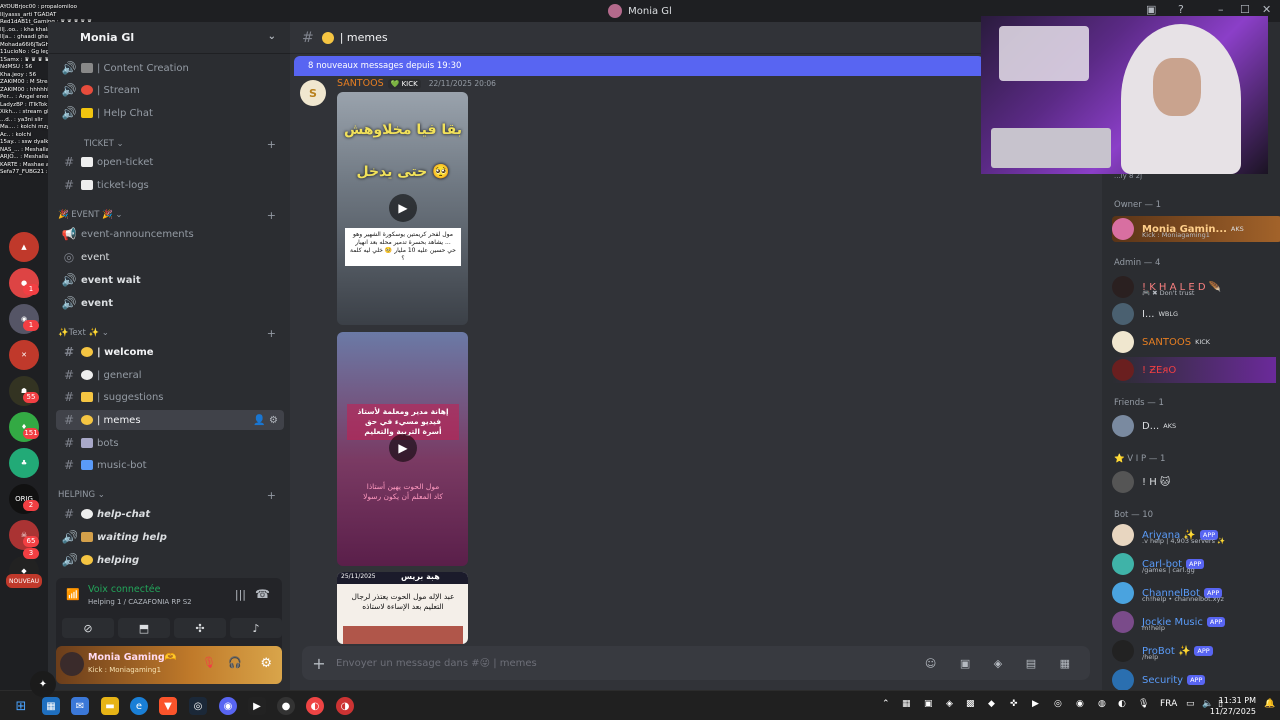 The image size is (1280, 720). I want to click on category-text: ✨Text ✨ ⌄ +, so click(170, 333).